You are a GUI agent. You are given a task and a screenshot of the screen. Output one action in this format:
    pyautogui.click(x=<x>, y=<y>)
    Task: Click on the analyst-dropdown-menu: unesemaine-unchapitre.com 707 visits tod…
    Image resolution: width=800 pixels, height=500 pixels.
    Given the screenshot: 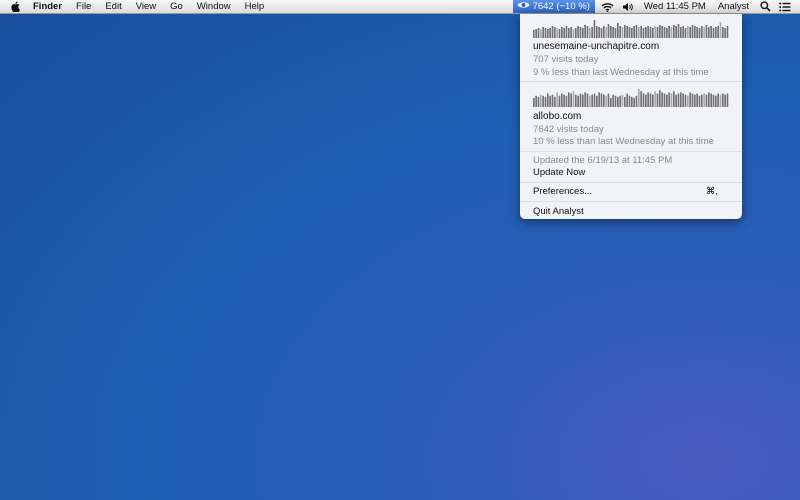 What is the action you would take?
    pyautogui.click(x=631, y=116)
    